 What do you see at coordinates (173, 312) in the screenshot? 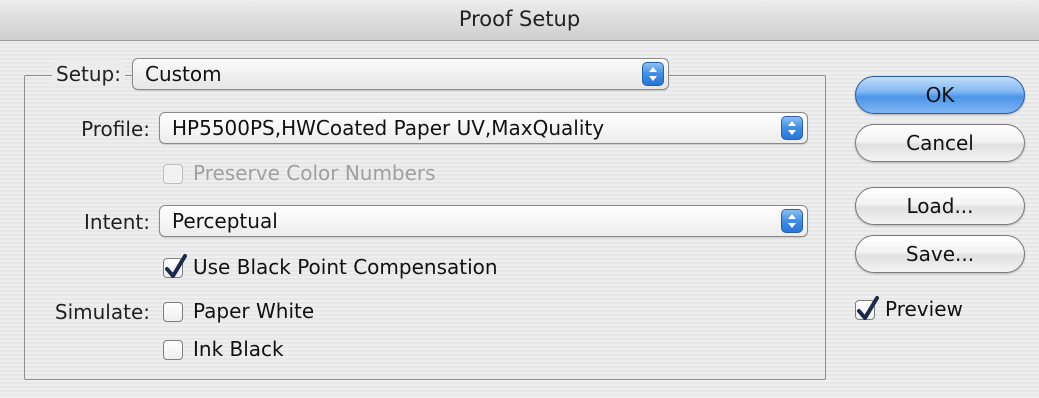
I see `paper-white-checkbox` at bounding box center [173, 312].